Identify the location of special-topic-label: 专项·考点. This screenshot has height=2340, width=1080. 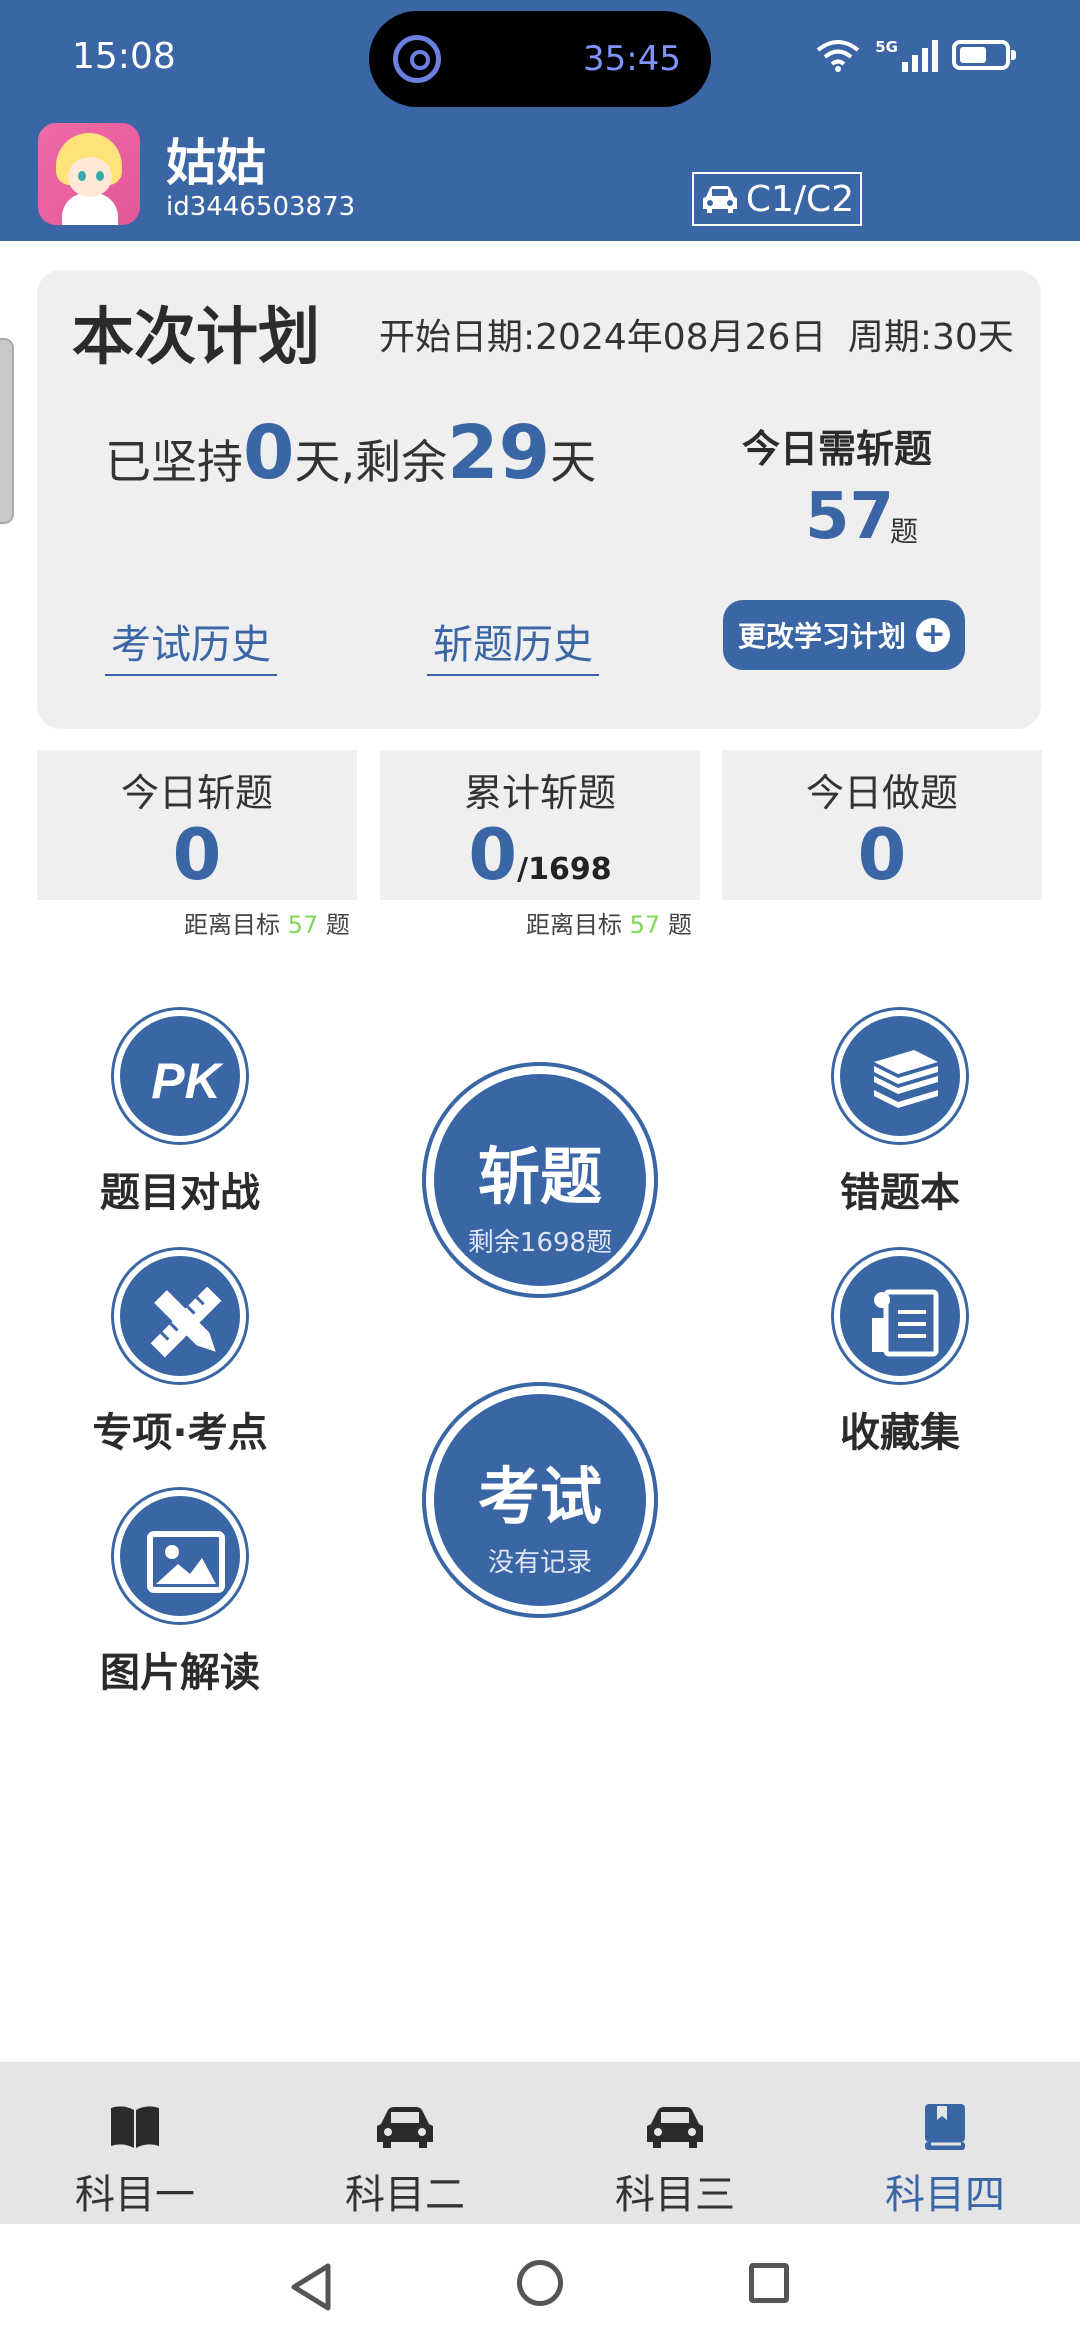
(180, 1433).